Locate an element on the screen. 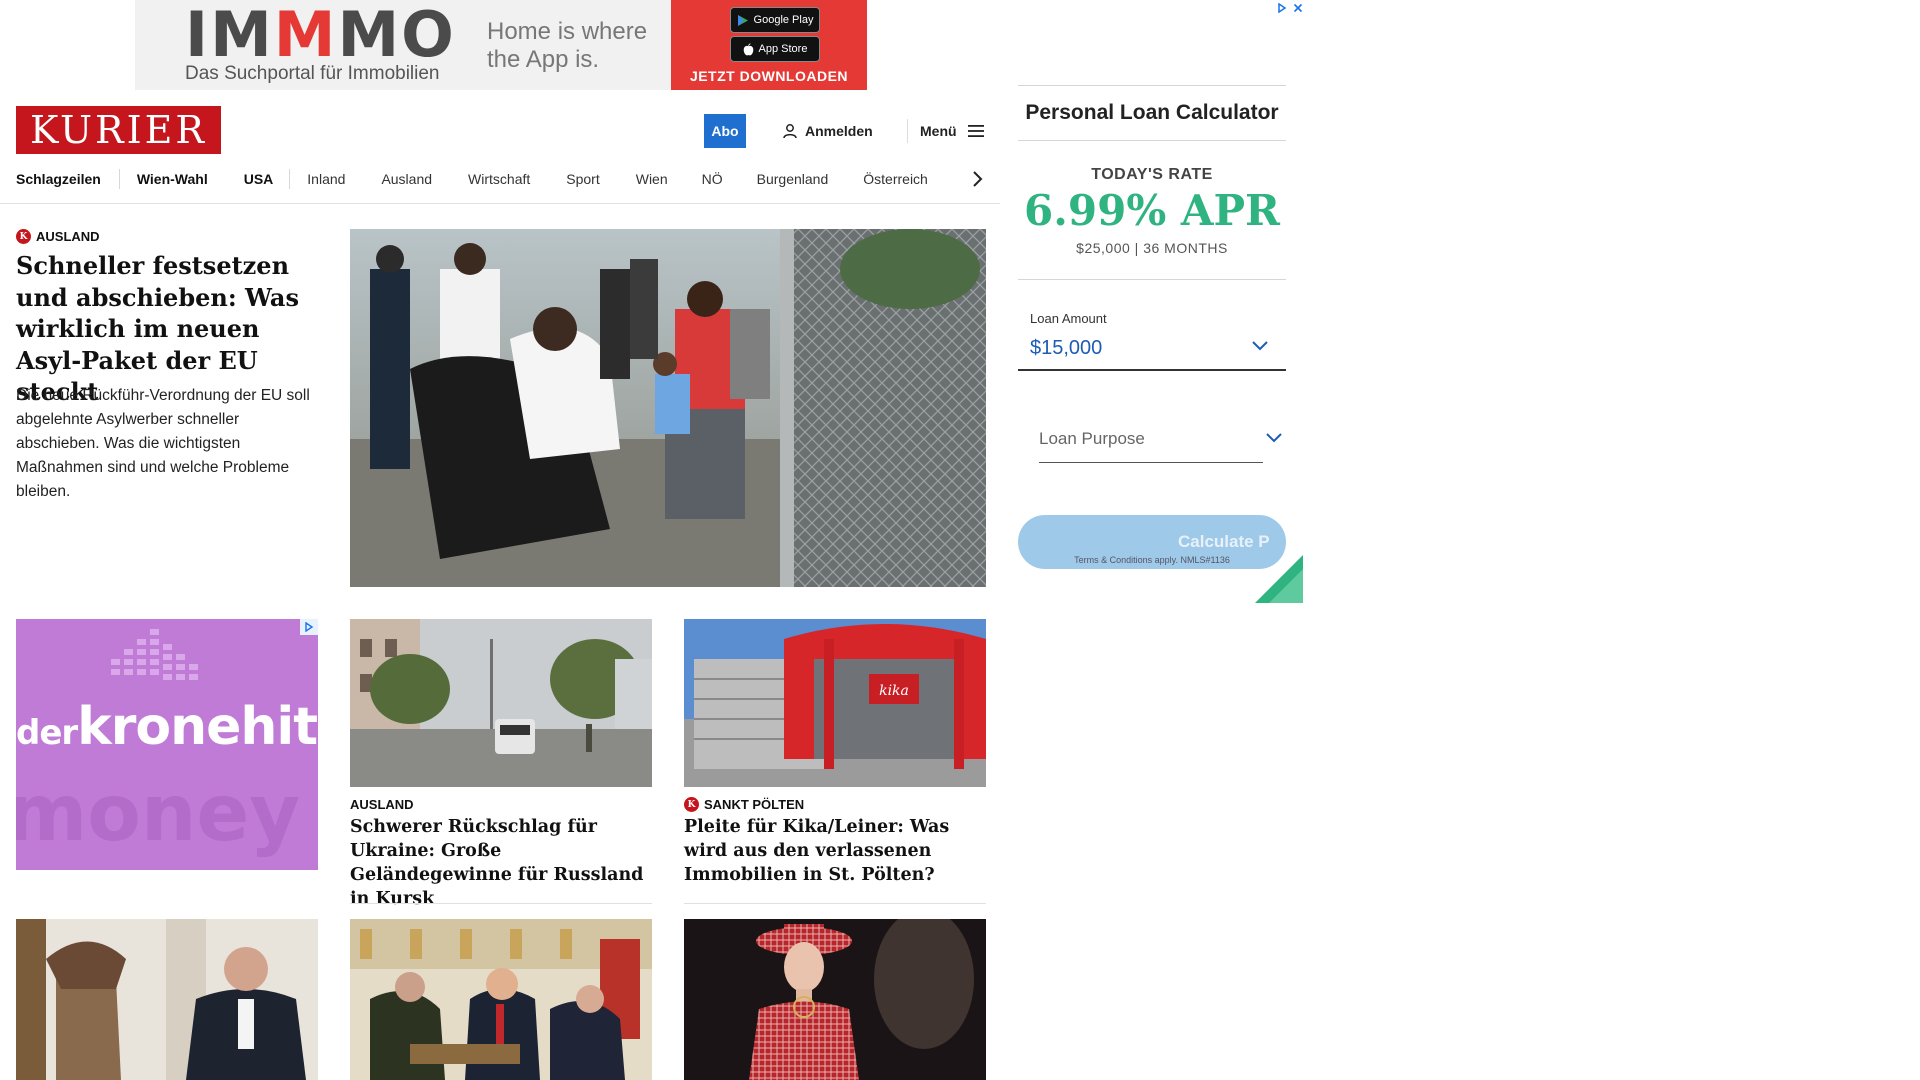  nav-item-ausland: Ausland is located at coordinates (406, 179).